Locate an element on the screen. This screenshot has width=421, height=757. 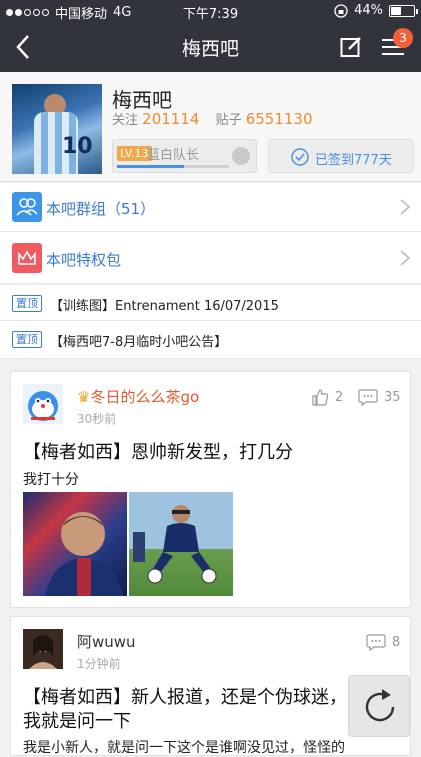
post-author: ♛冬日的么么茶go is located at coordinates (138, 396).